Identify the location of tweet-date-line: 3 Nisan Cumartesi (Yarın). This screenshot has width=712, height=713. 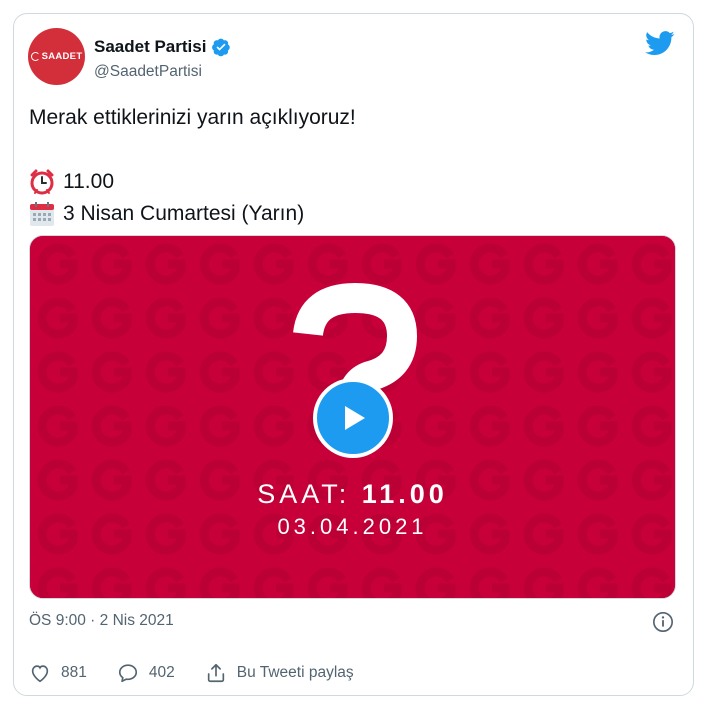
(192, 214).